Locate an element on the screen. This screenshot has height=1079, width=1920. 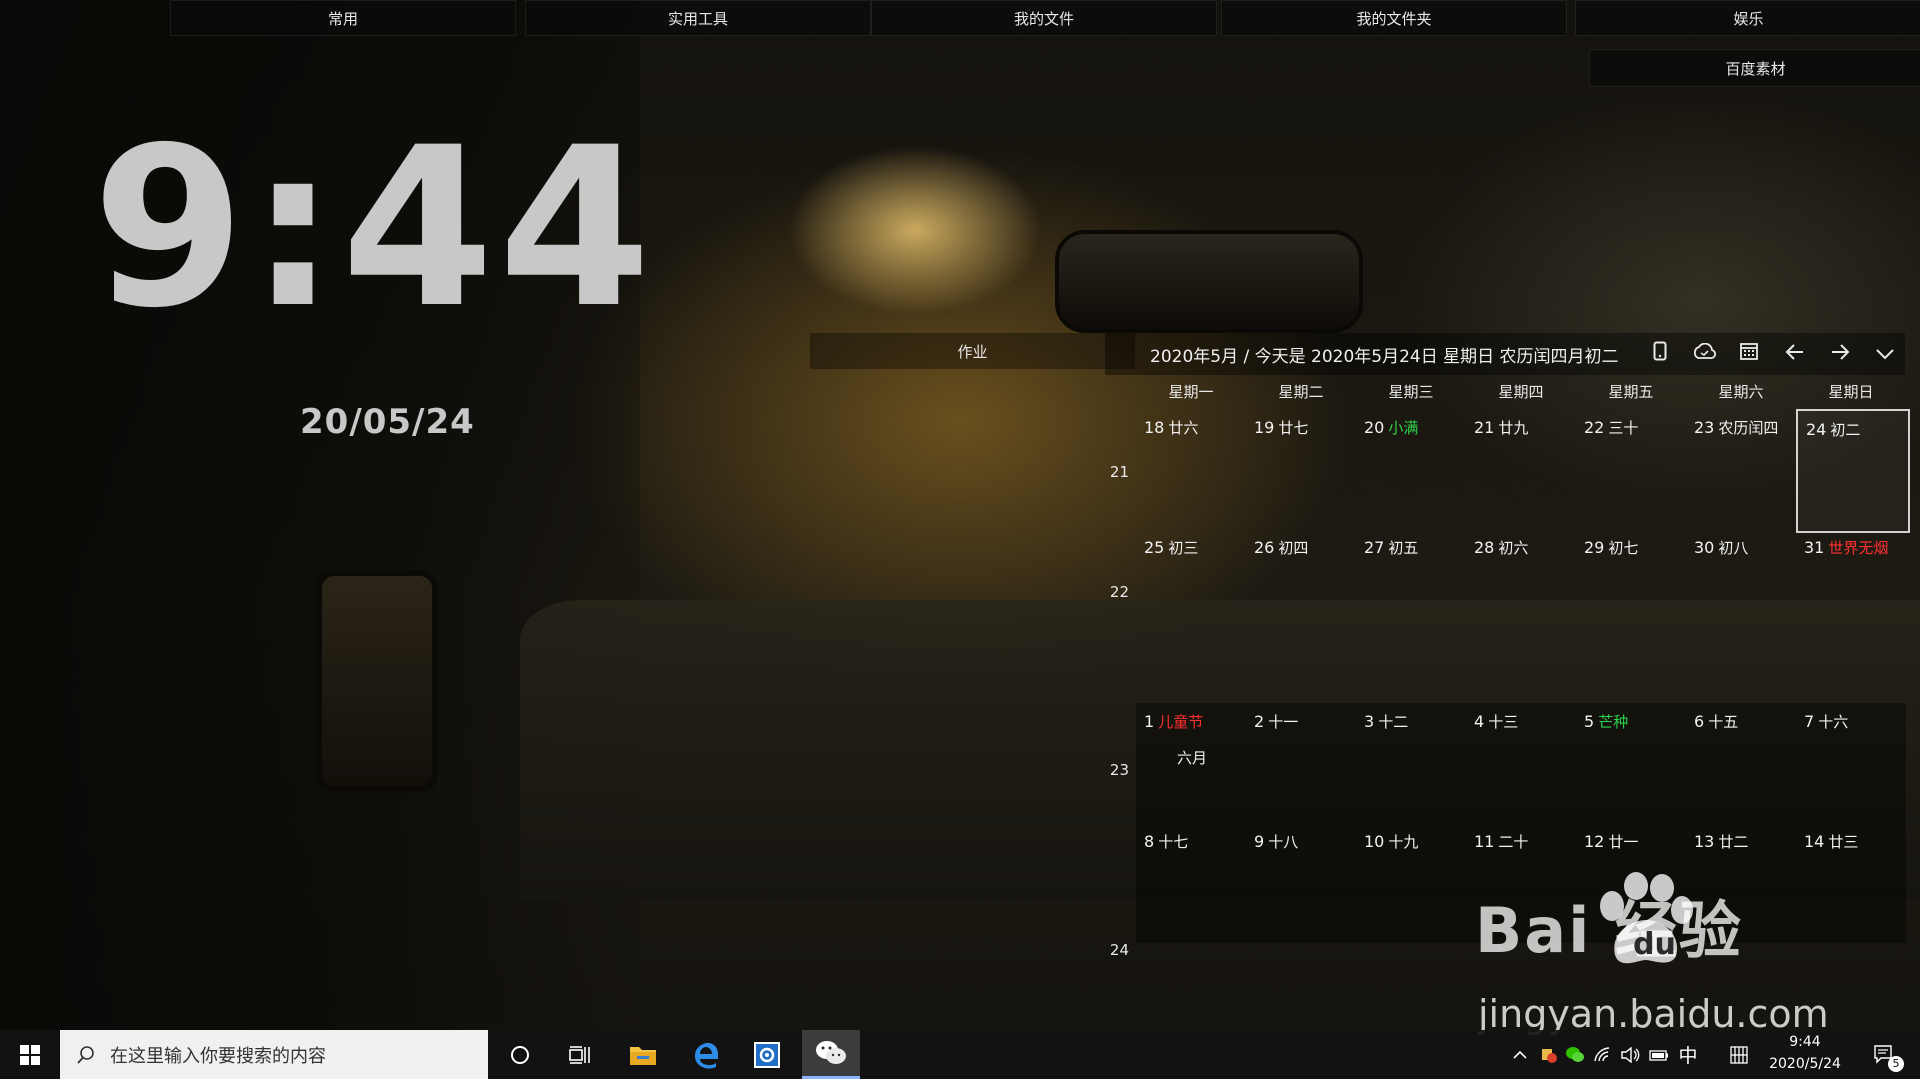
chevron-up-icon is located at coordinates (1520, 1054).